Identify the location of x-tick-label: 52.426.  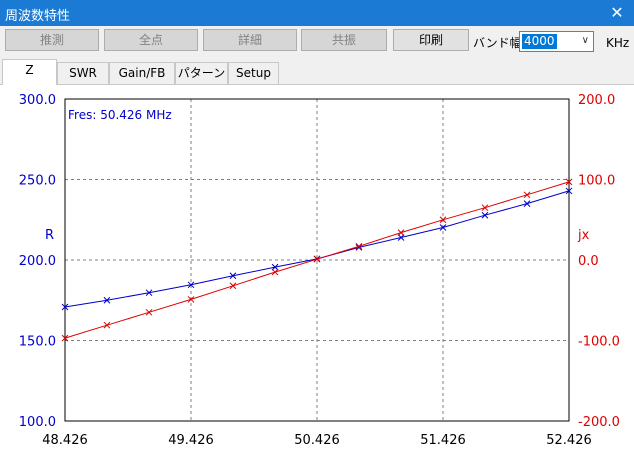
(569, 440).